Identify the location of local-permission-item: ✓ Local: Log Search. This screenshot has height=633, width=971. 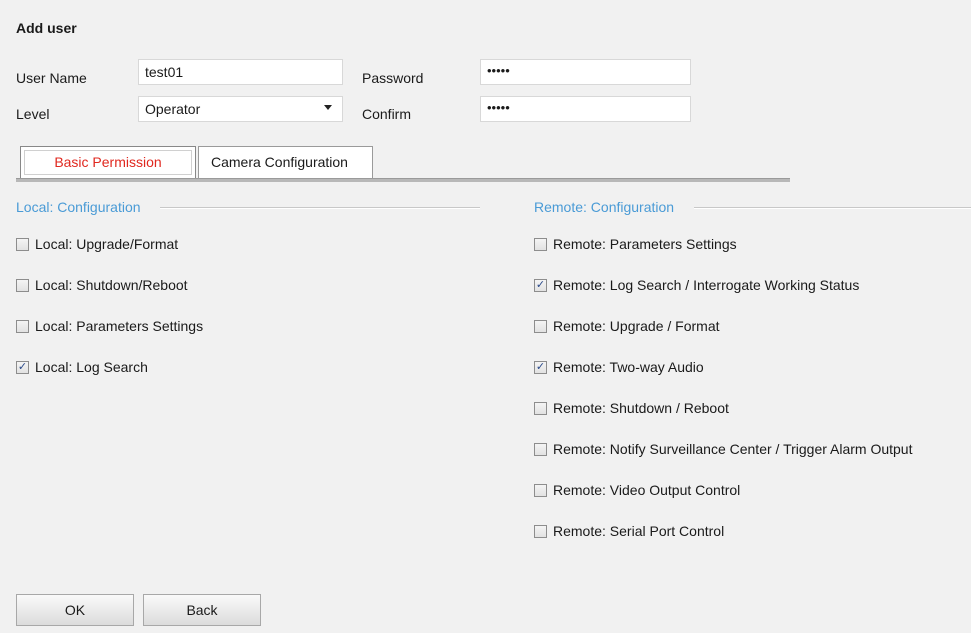
(82, 367).